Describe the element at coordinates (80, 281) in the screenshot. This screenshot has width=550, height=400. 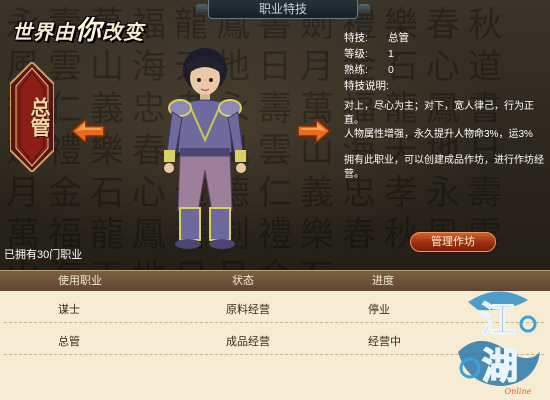
I see `header-job: 使用职业` at that location.